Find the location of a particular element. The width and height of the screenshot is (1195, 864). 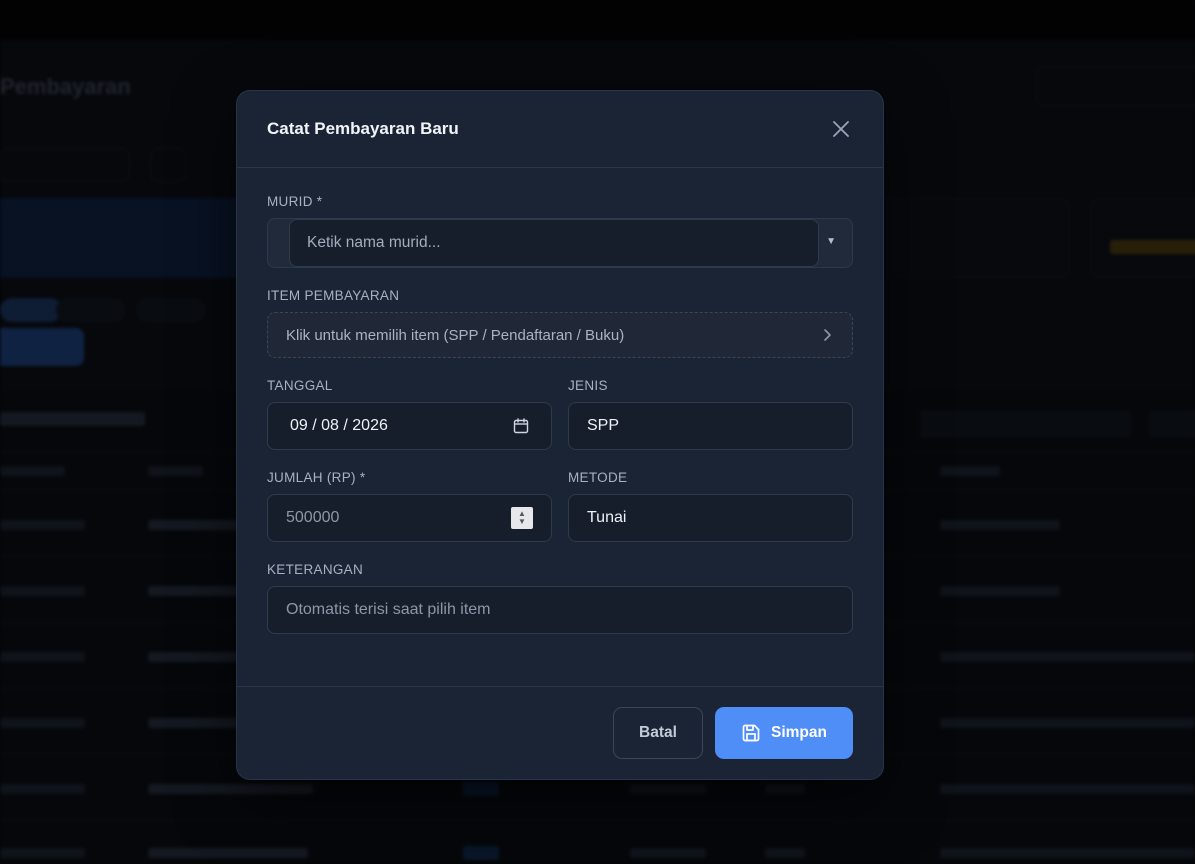

cancel-button: Batal is located at coordinates (658, 733).